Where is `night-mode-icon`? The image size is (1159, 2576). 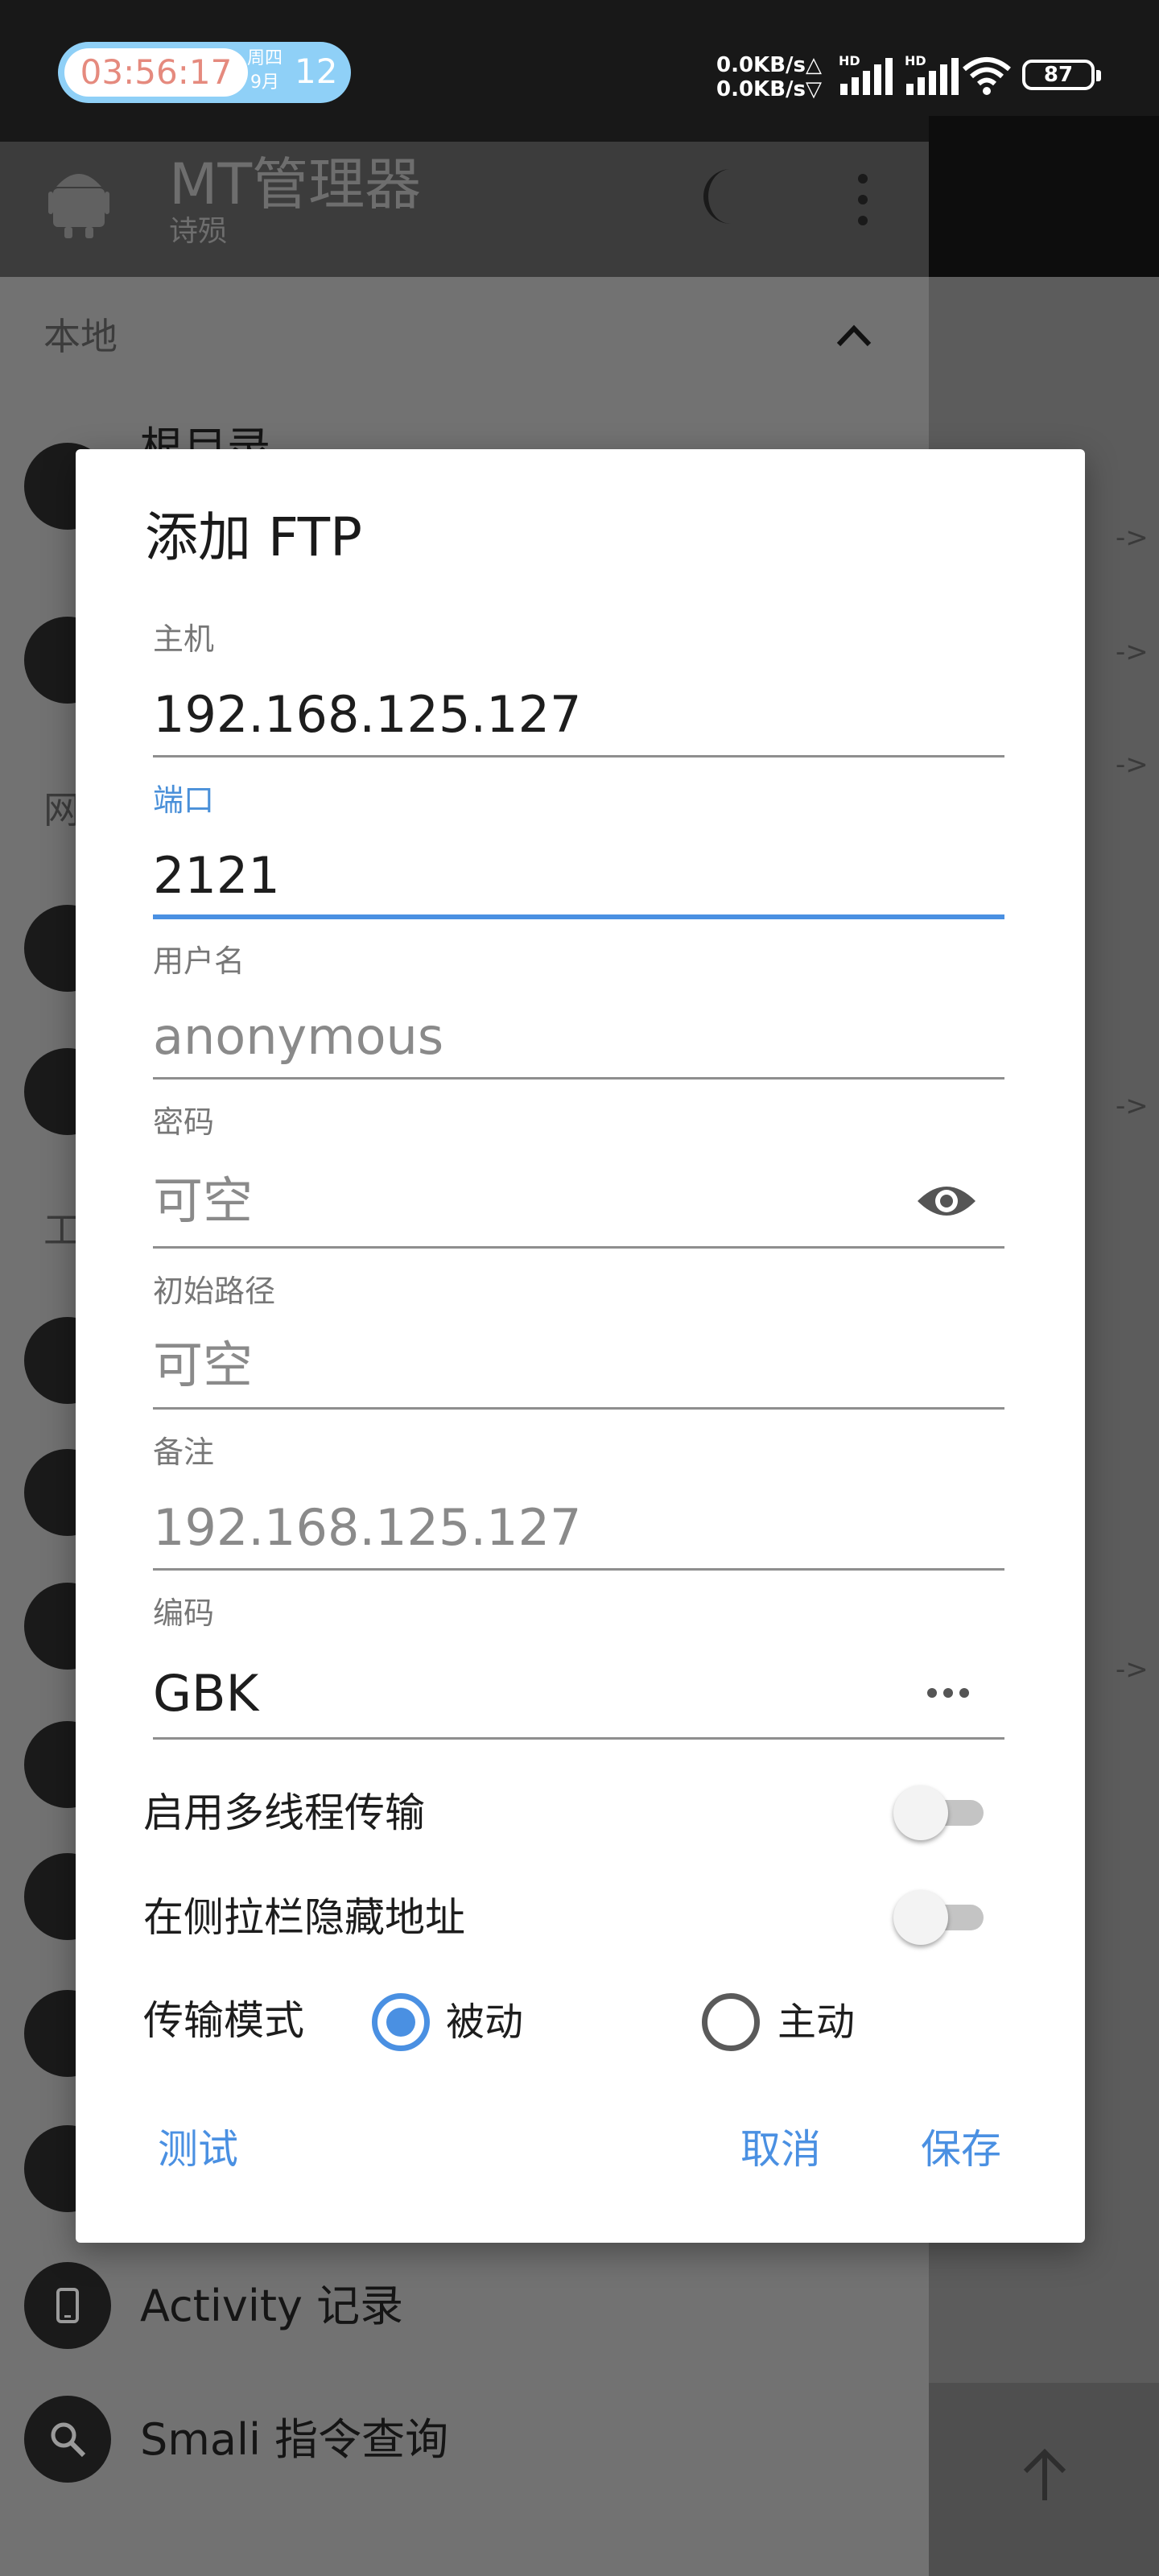
night-mode-icon is located at coordinates (723, 196).